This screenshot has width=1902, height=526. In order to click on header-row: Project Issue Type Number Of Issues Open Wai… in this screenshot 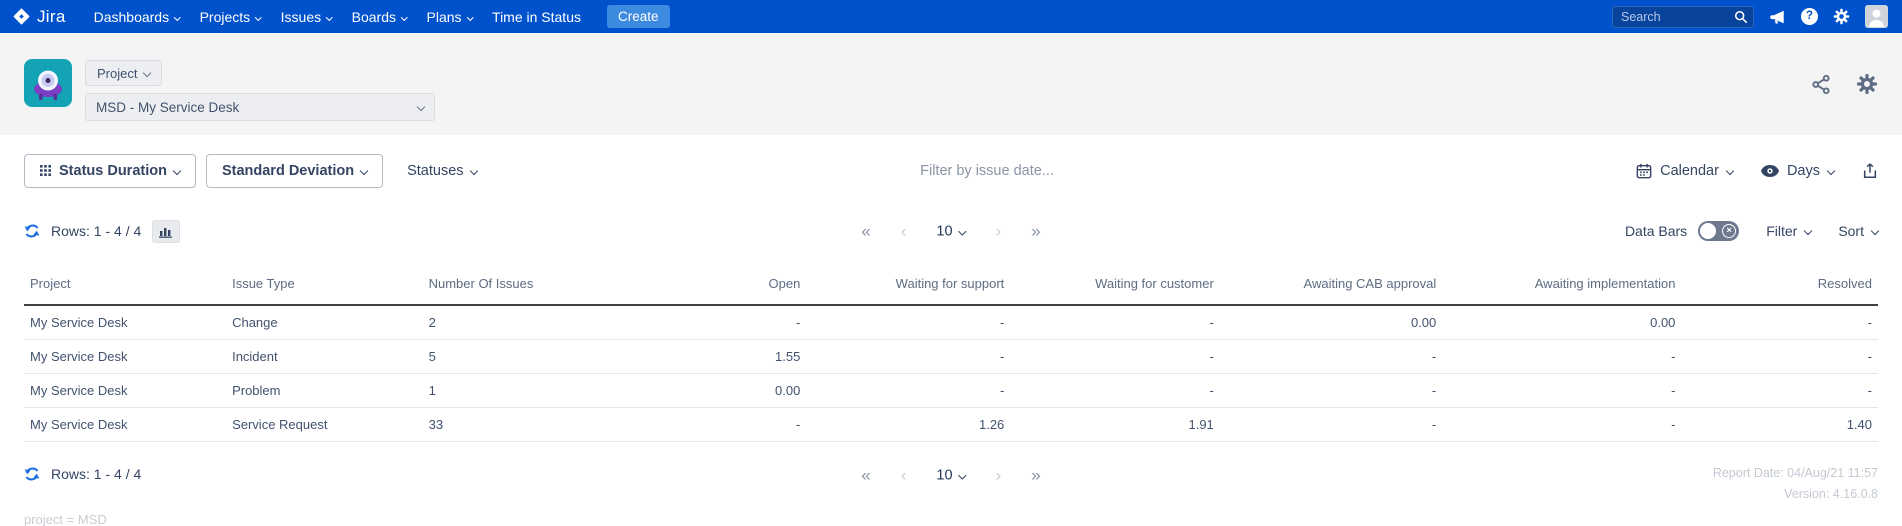, I will do `click(951, 287)`.